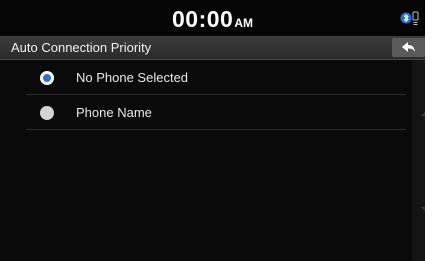  What do you see at coordinates (243, 23) in the screenshot?
I see `clock-ampm: AM` at bounding box center [243, 23].